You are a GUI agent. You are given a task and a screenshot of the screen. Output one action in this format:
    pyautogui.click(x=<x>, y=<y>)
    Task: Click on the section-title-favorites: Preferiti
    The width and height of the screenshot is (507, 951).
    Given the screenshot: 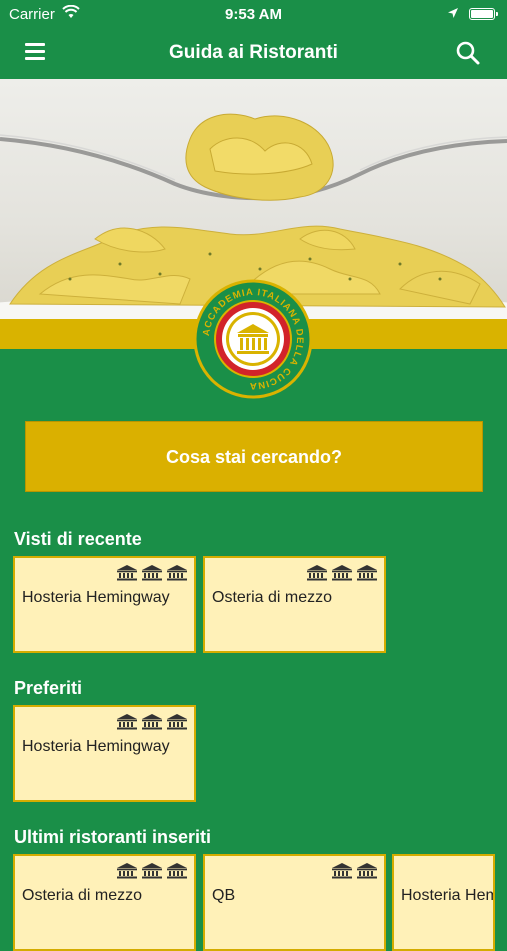 What is the action you would take?
    pyautogui.click(x=48, y=688)
    